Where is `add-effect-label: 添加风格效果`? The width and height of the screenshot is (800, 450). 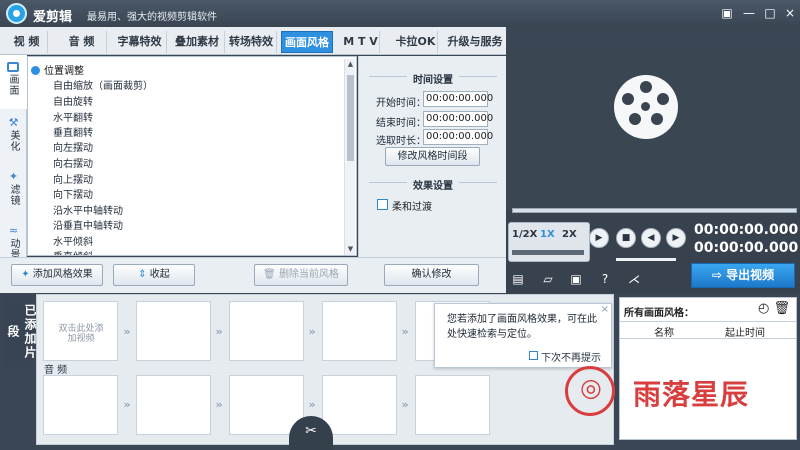
add-effect-label: 添加风格效果 is located at coordinates (62, 274).